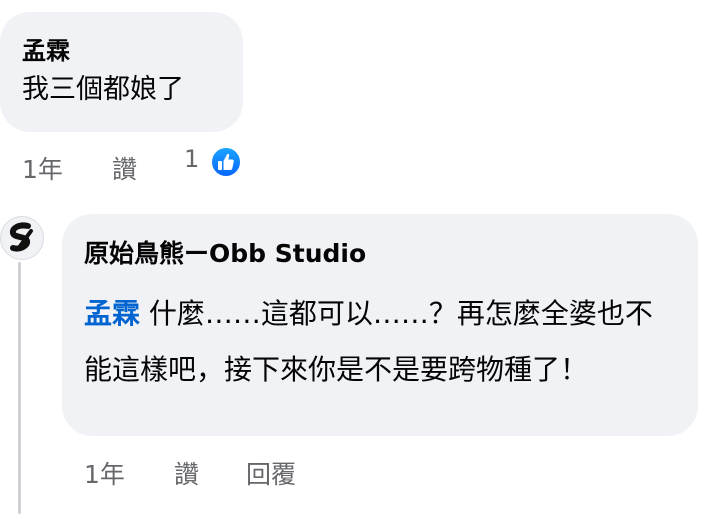 The image size is (723, 514). What do you see at coordinates (121, 72) in the screenshot?
I see `comment-bubble: 孟霖 我三個都娘了` at bounding box center [121, 72].